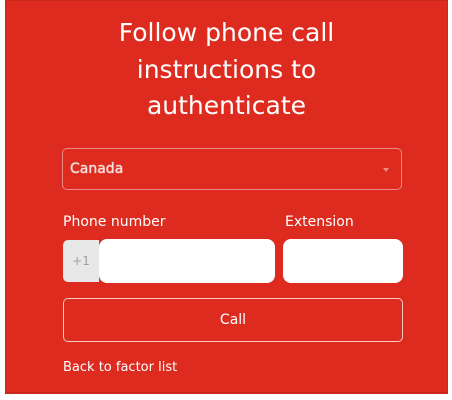  What do you see at coordinates (97, 169) in the screenshot?
I see `country-select-value: Canada` at bounding box center [97, 169].